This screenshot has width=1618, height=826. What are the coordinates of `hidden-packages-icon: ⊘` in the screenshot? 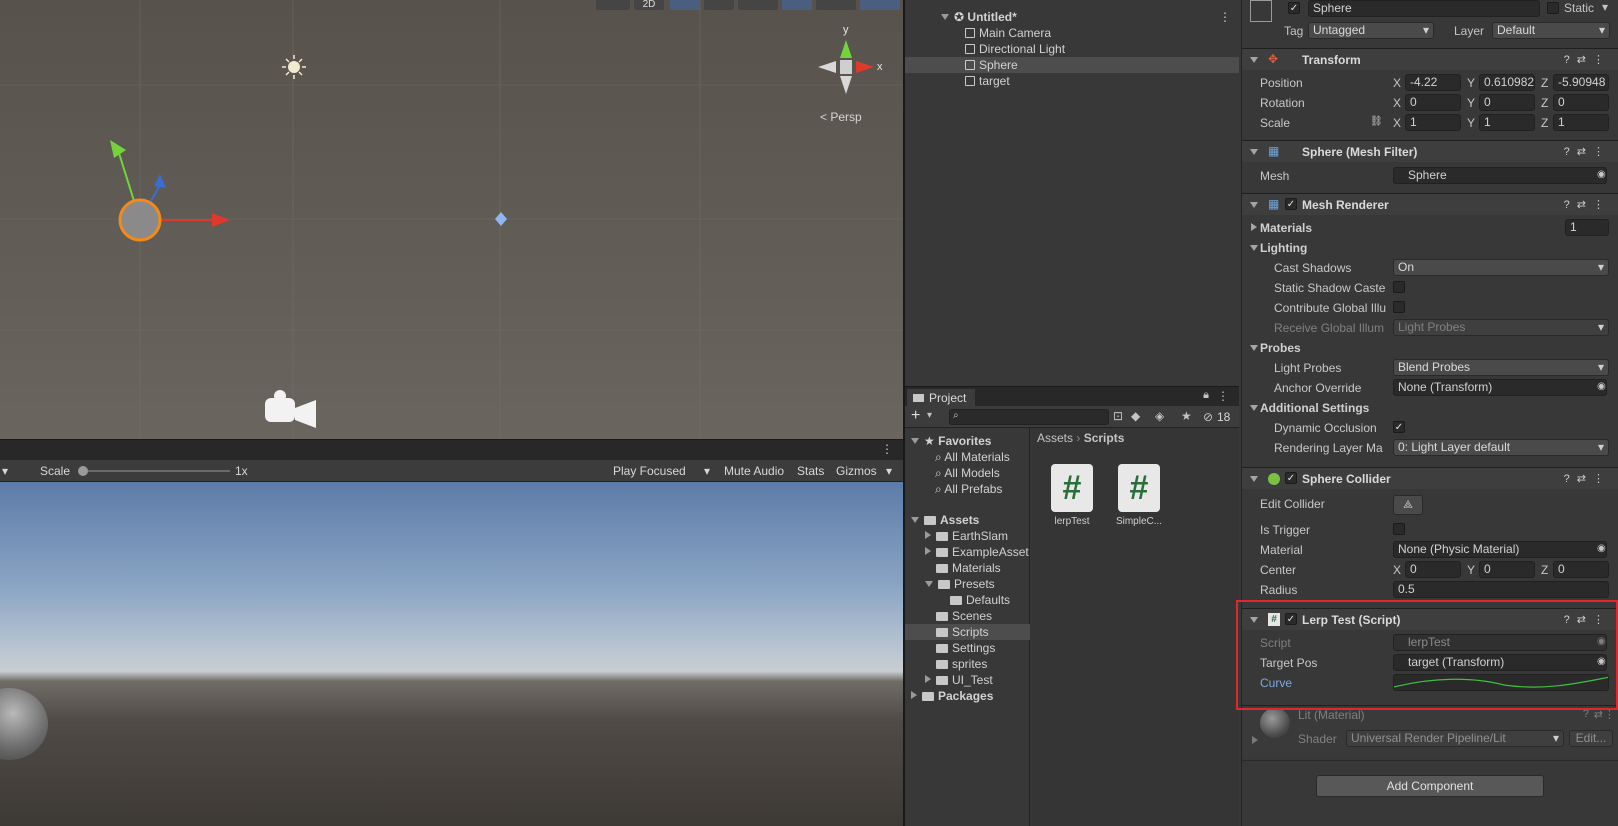 It's located at (1208, 417).